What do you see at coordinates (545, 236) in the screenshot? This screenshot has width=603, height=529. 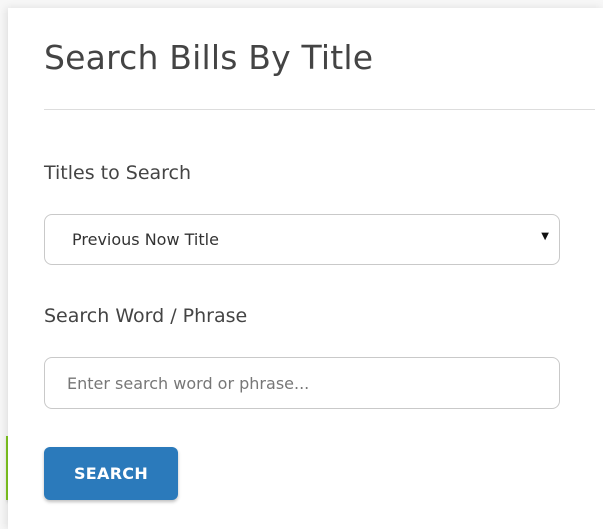 I see `caret-down-icon: ▼` at bounding box center [545, 236].